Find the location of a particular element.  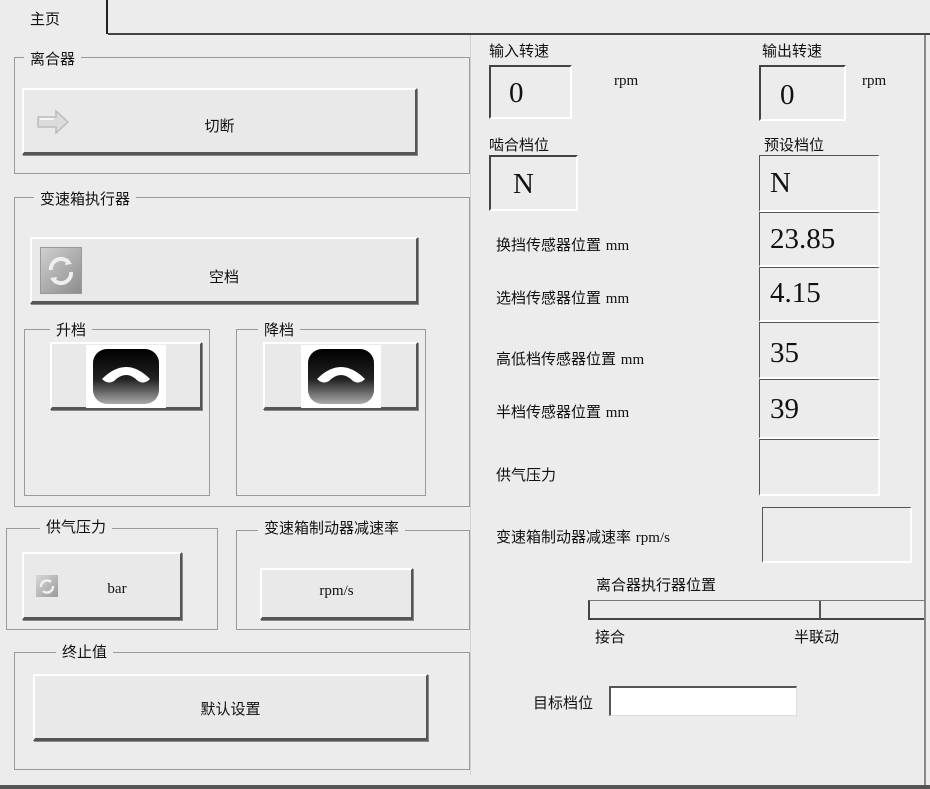

clutch-position-tick is located at coordinates (820, 610).